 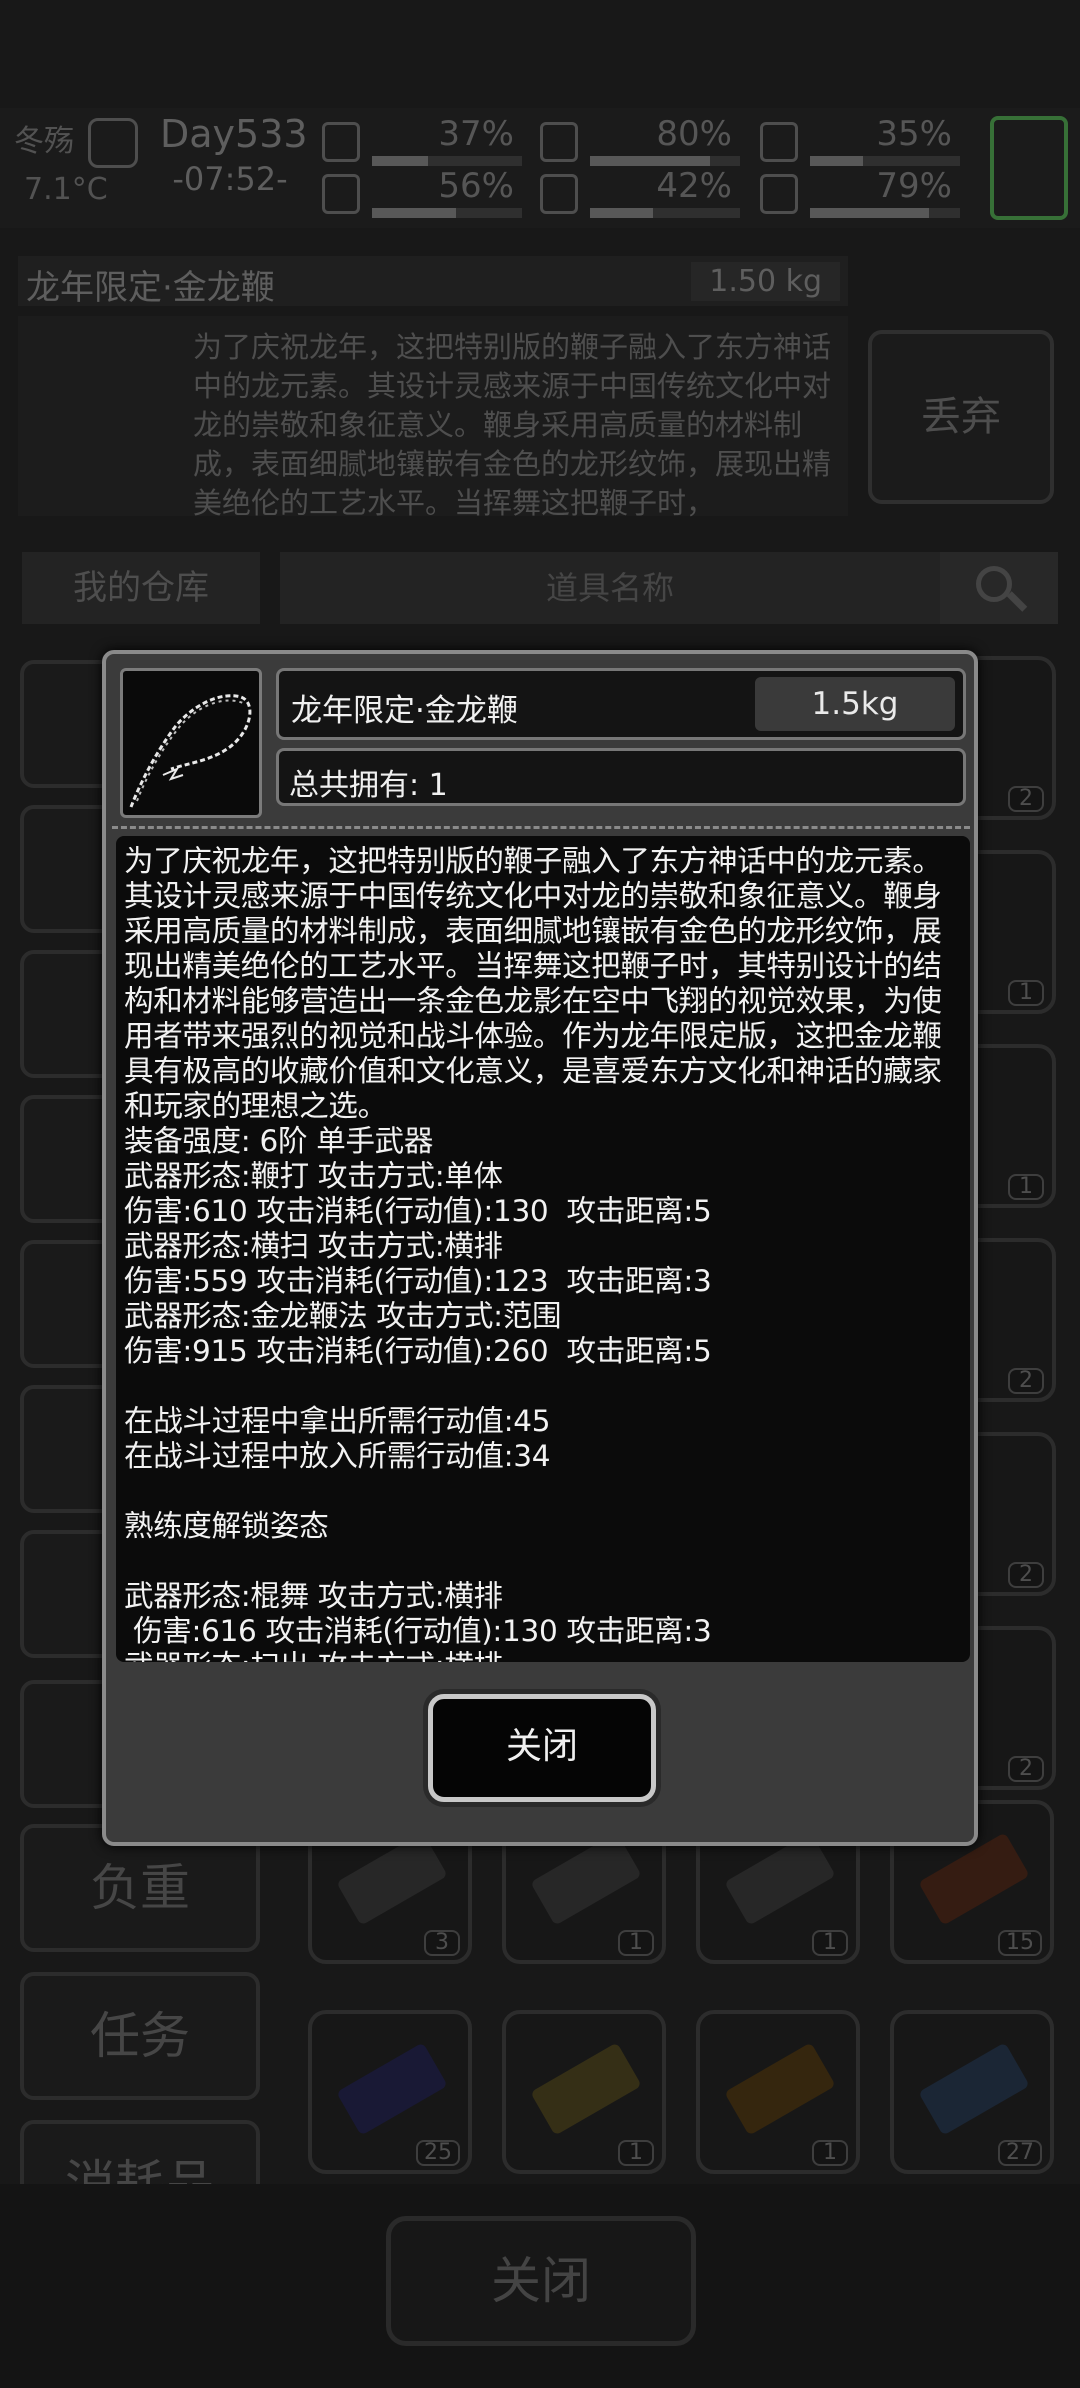 What do you see at coordinates (621, 777) in the screenshot?
I see `owned-count-box: 总共拥有: 1` at bounding box center [621, 777].